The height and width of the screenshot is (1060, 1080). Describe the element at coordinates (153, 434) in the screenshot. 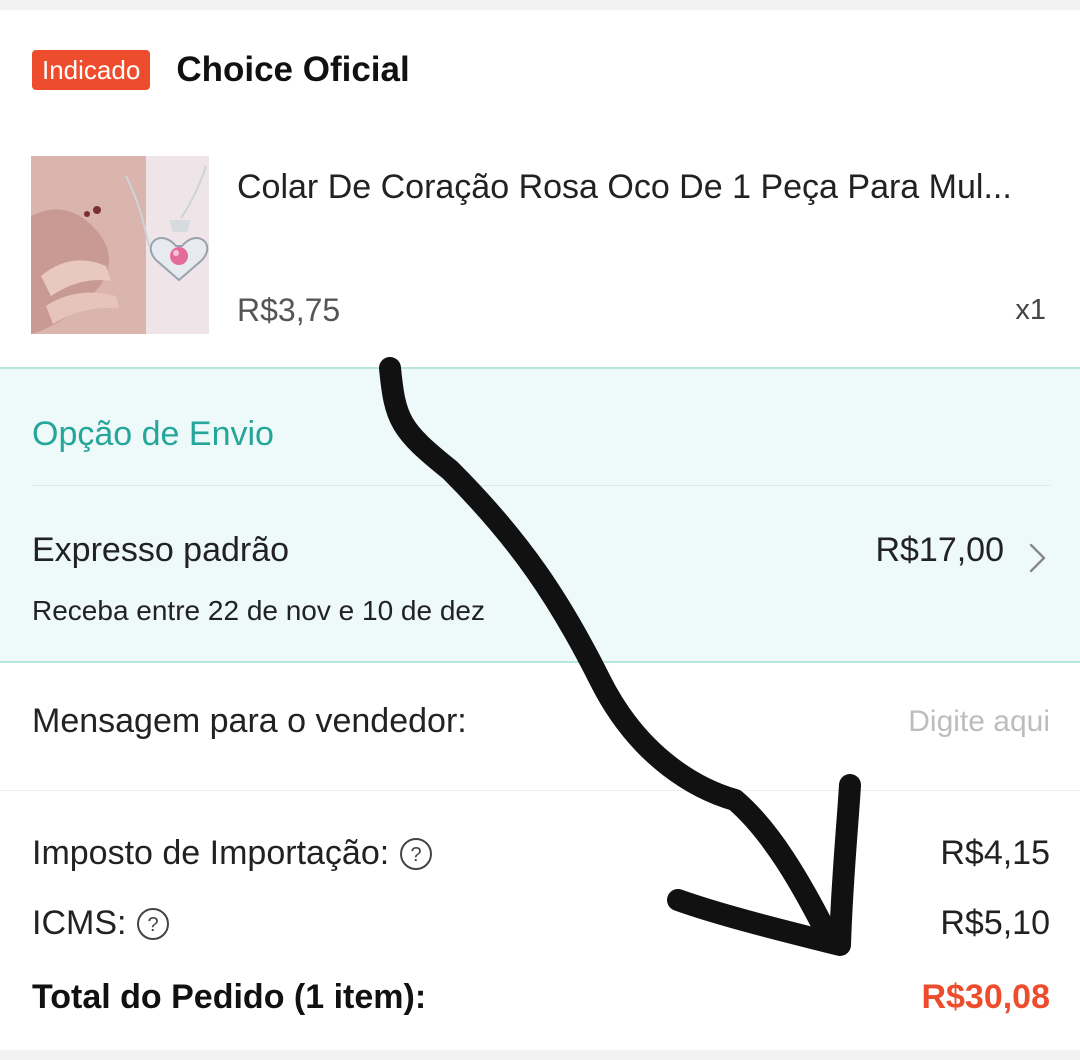

I see `shipping-section-title: Opção de Envio` at that location.